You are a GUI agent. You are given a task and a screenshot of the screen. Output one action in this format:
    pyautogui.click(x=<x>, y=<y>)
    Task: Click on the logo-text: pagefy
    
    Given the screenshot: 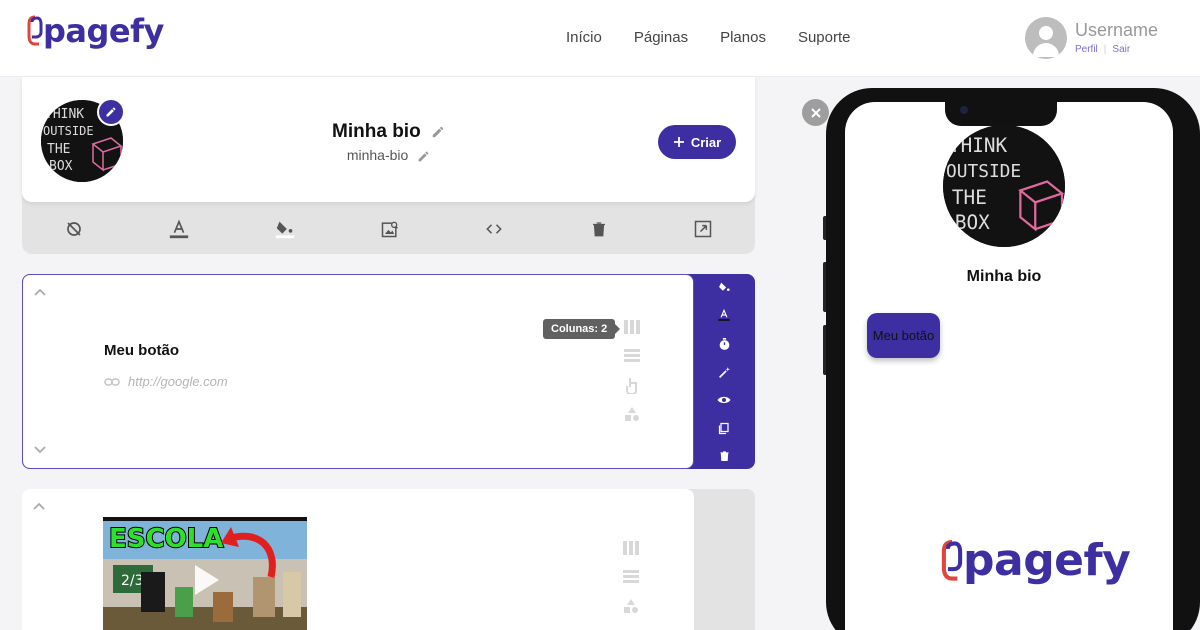 What is the action you would take?
    pyautogui.click(x=103, y=31)
    